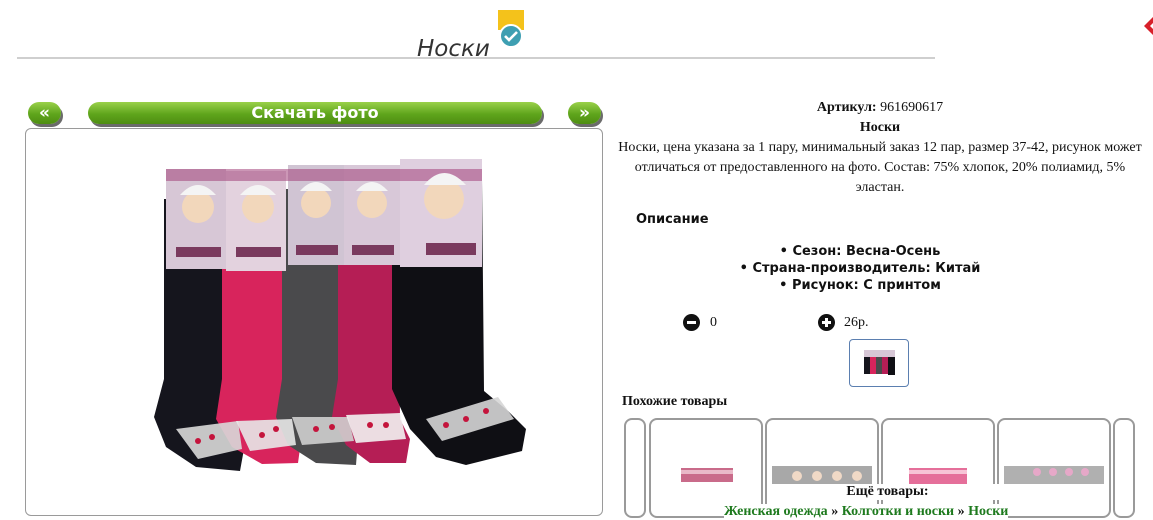 This screenshot has height=520, width=1153. What do you see at coordinates (713, 322) in the screenshot?
I see `quantity-value: 0` at bounding box center [713, 322].